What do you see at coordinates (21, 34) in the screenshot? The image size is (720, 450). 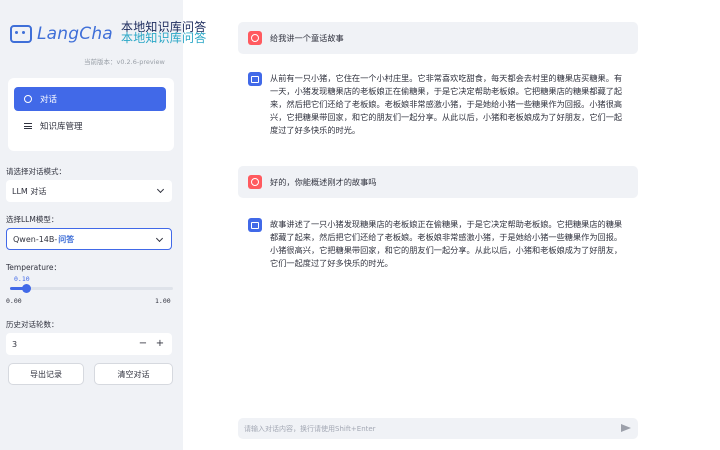 I see `logo-robot-icon` at bounding box center [21, 34].